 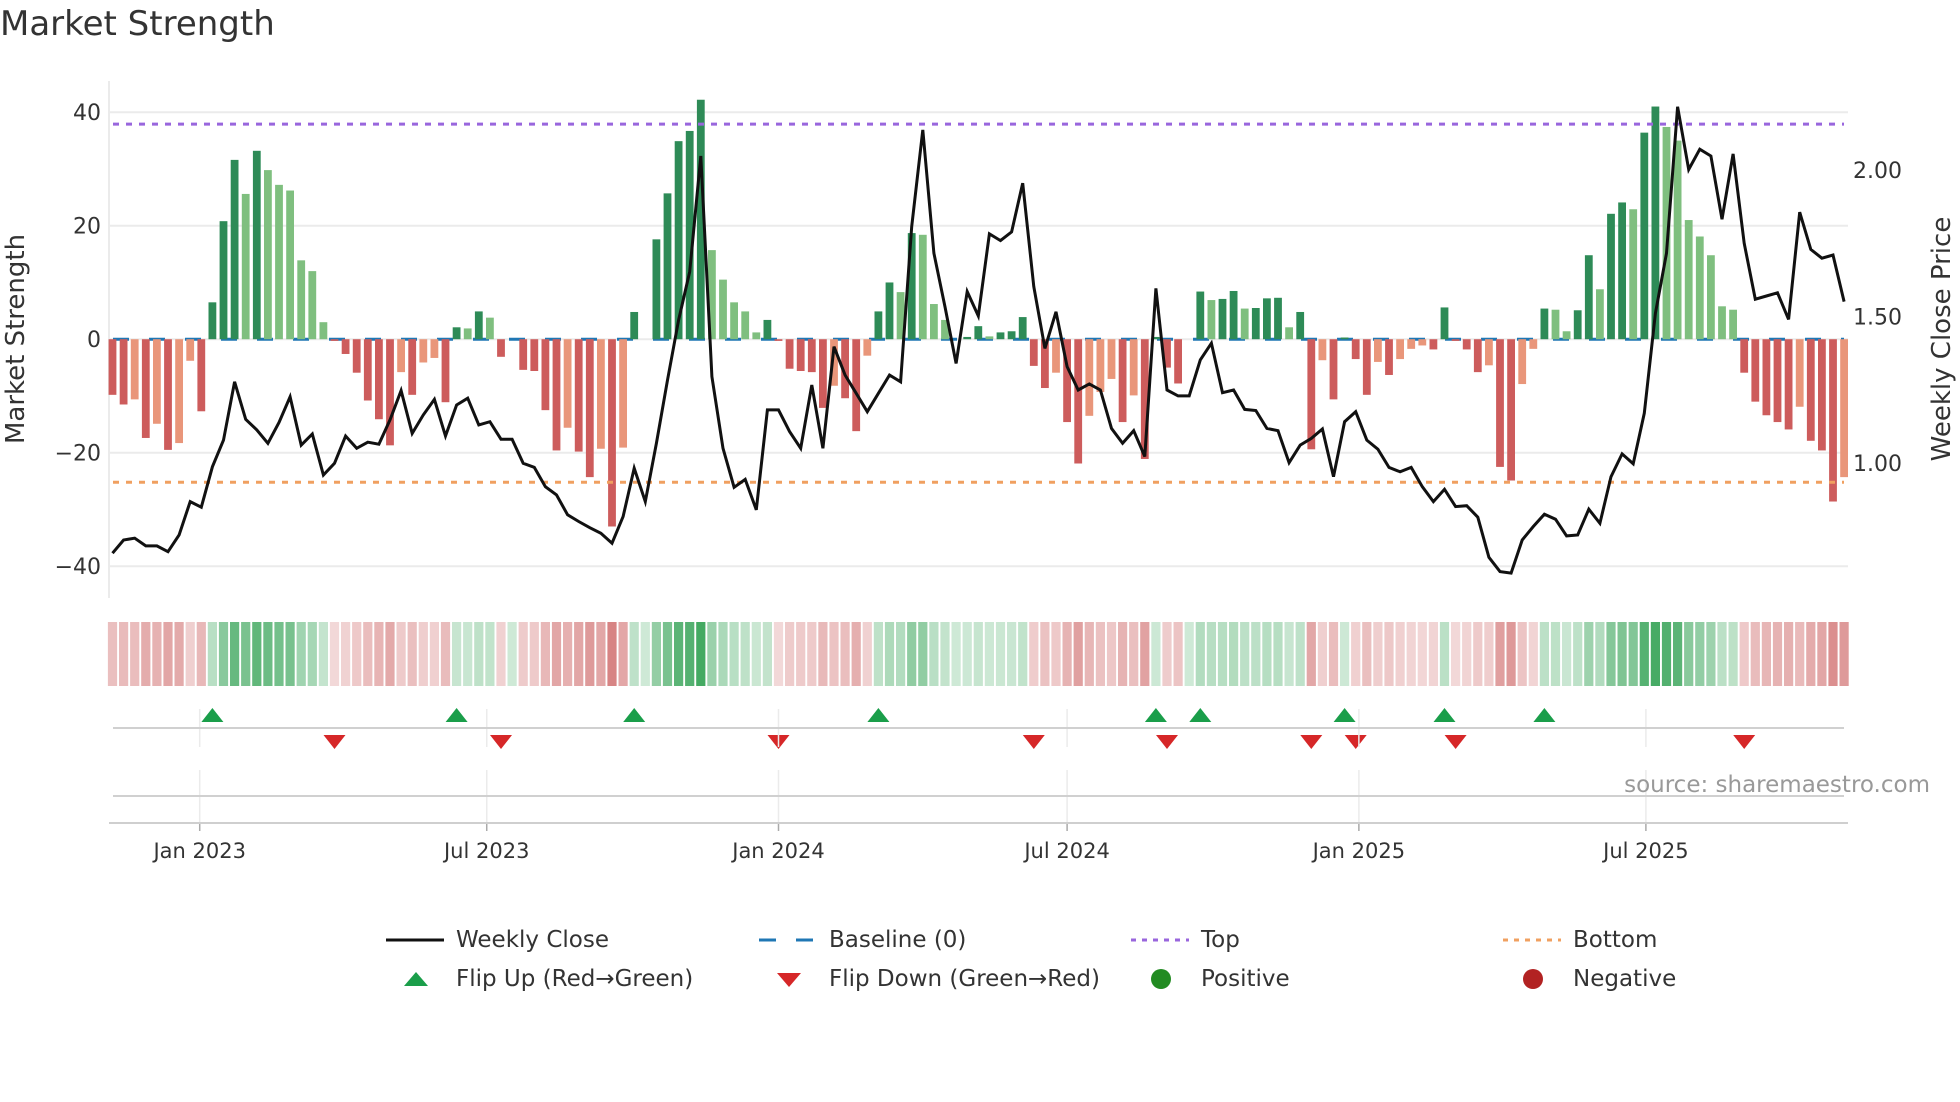 I want to click on legend-label: Top, so click(x=1220, y=940).